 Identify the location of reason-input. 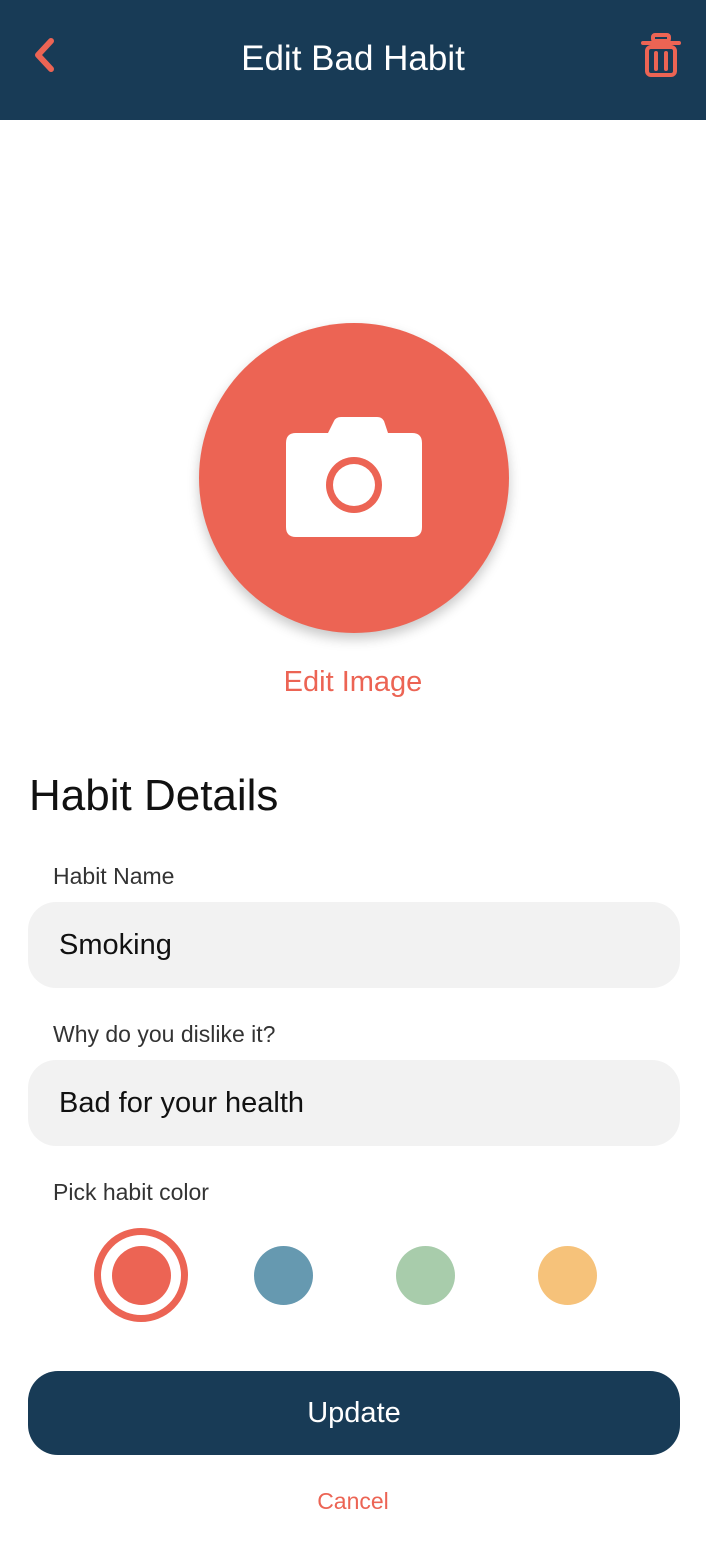
(354, 1103).